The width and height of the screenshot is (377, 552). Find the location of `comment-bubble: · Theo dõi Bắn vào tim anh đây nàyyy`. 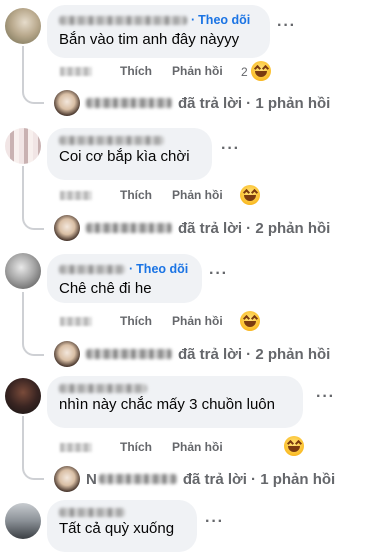

comment-bubble: · Theo dõi Bắn vào tim anh đây nàyyy is located at coordinates (158, 31).